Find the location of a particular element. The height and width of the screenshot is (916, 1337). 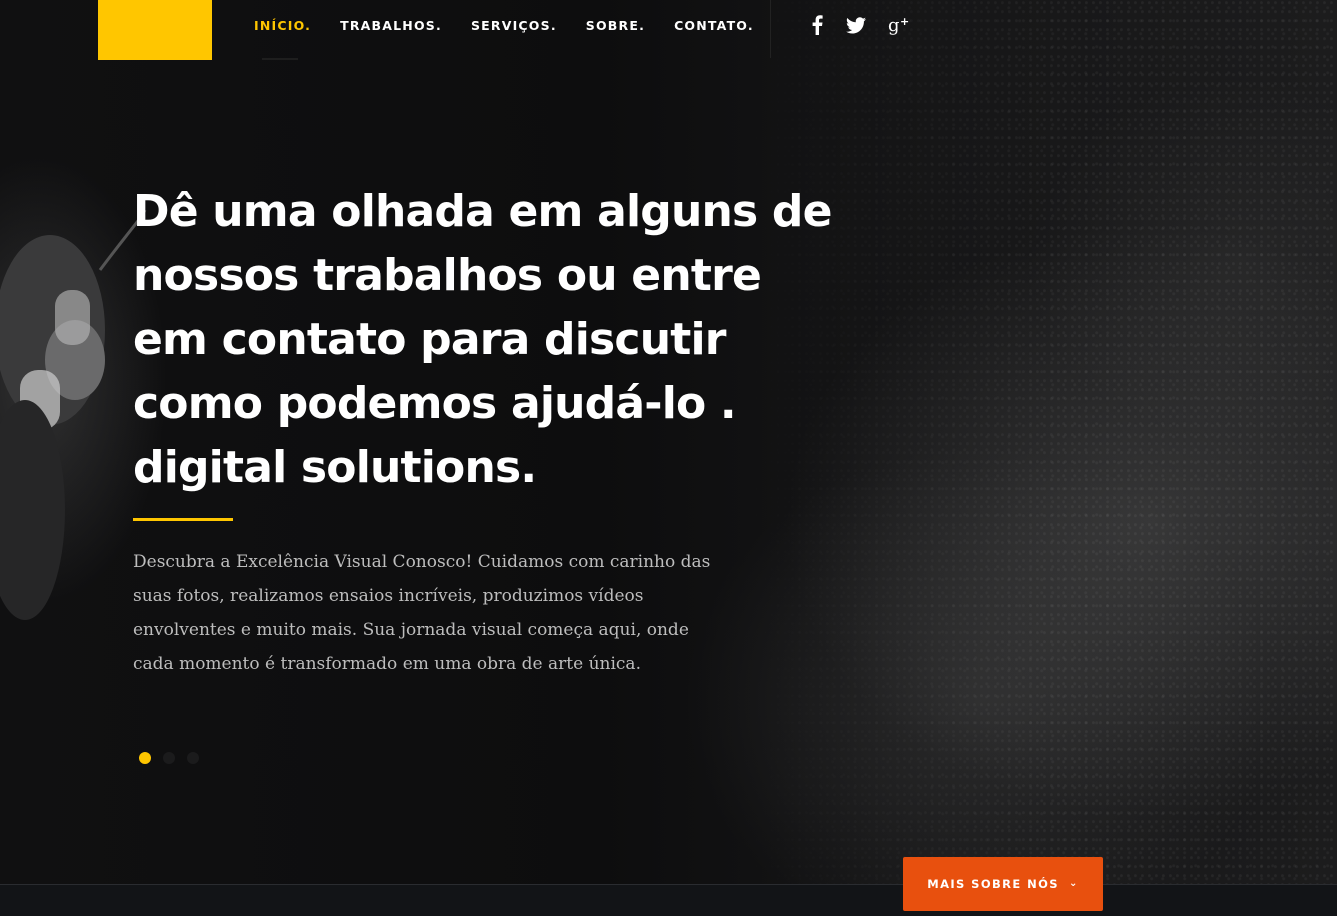

more-about-us-button: MAIS SOBRE NÓS ⌄ is located at coordinates (1003, 884).